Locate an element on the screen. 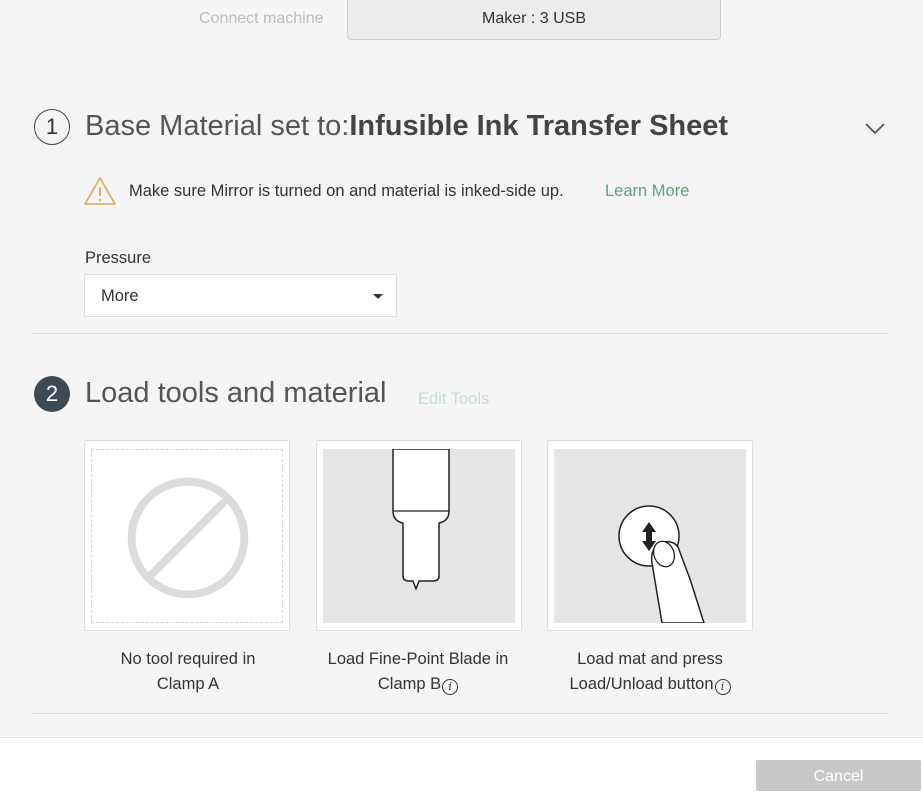 The image size is (923, 810). chevron-down-icon is located at coordinates (875, 128).